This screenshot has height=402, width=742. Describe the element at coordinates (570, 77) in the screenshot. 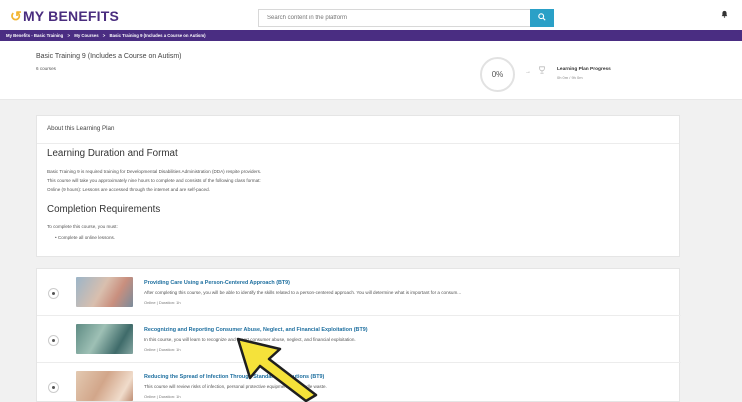

I see `progress-time: 0h 0m / 9h 0m` at that location.